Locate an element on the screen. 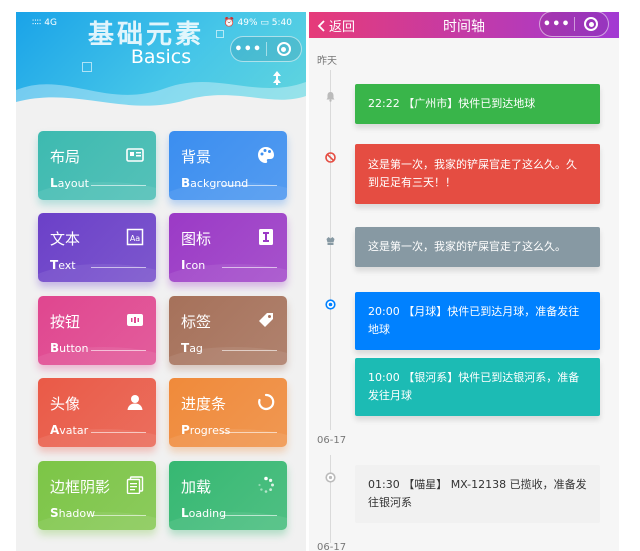  card-progress: 进度条 Progress is located at coordinates (228, 412).